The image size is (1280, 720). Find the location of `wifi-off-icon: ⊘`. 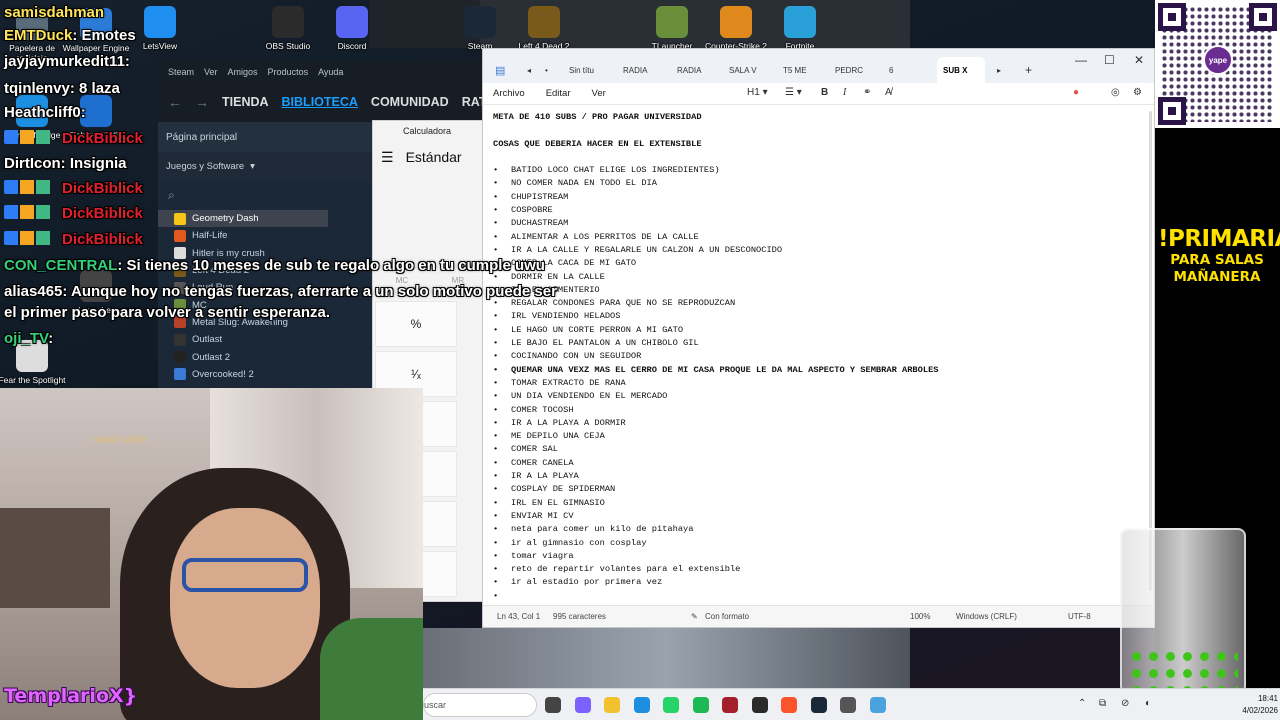

wifi-off-icon: ⊘ is located at coordinates (1125, 703).